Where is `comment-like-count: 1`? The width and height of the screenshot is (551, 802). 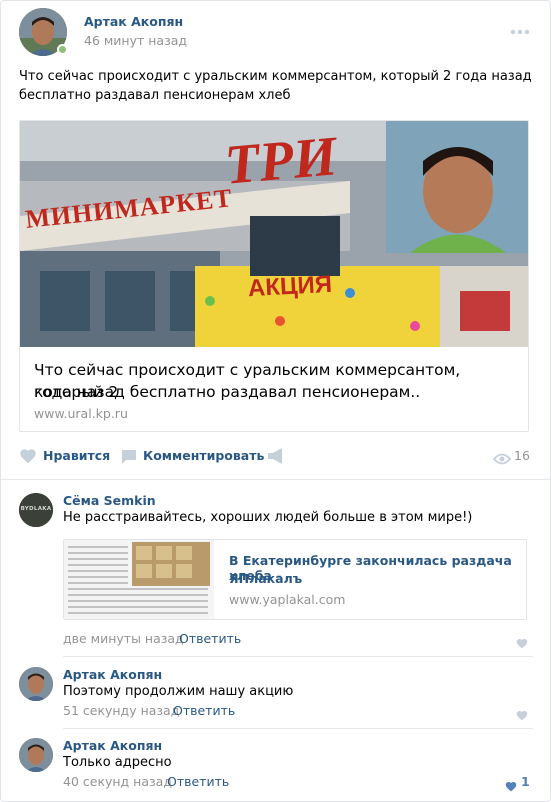
comment-like-count: 1 is located at coordinates (525, 781).